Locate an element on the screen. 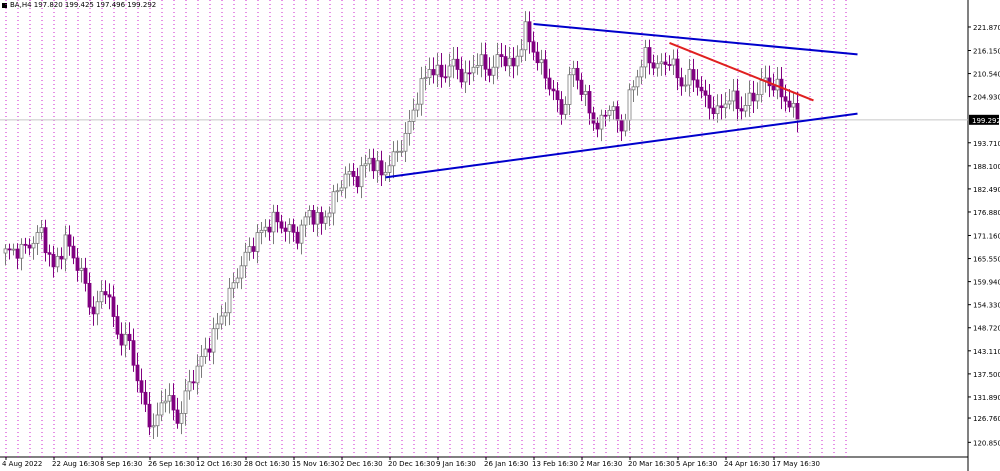  blue-trendline is located at coordinates (695, 39).